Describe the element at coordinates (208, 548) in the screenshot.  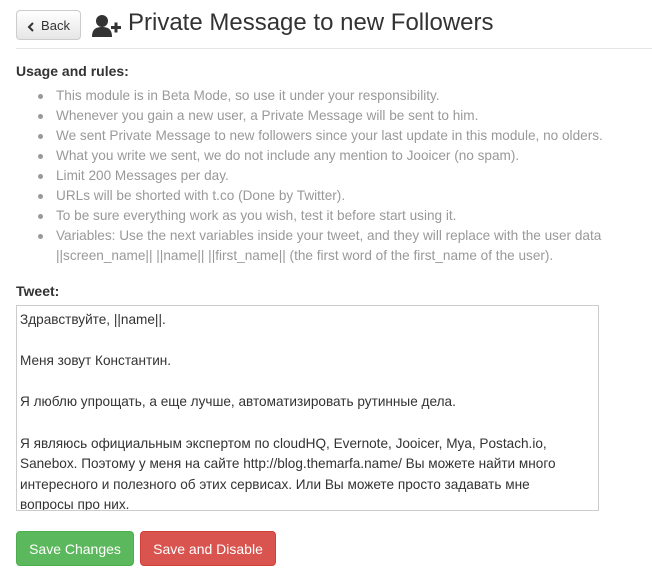
I see `save-and-disable-button: Save and Disable` at that location.